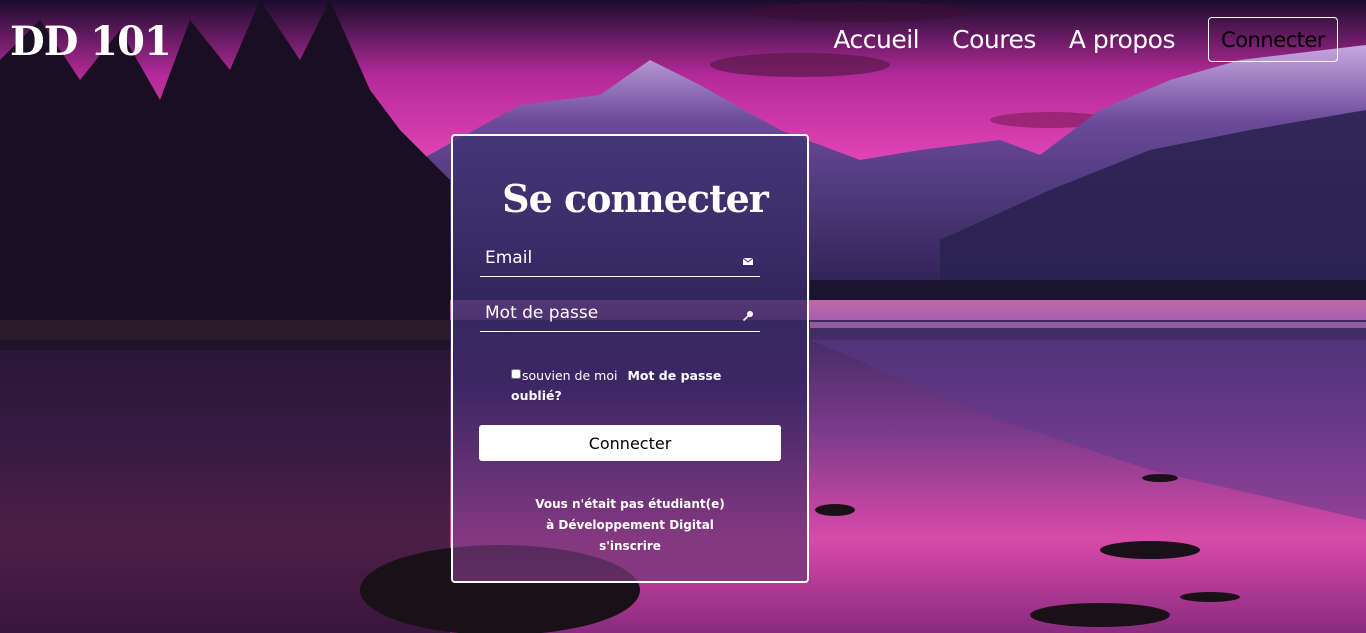 Image resolution: width=1366 pixels, height=633 pixels. Describe the element at coordinates (605, 258) in the screenshot. I see `email-field` at that location.